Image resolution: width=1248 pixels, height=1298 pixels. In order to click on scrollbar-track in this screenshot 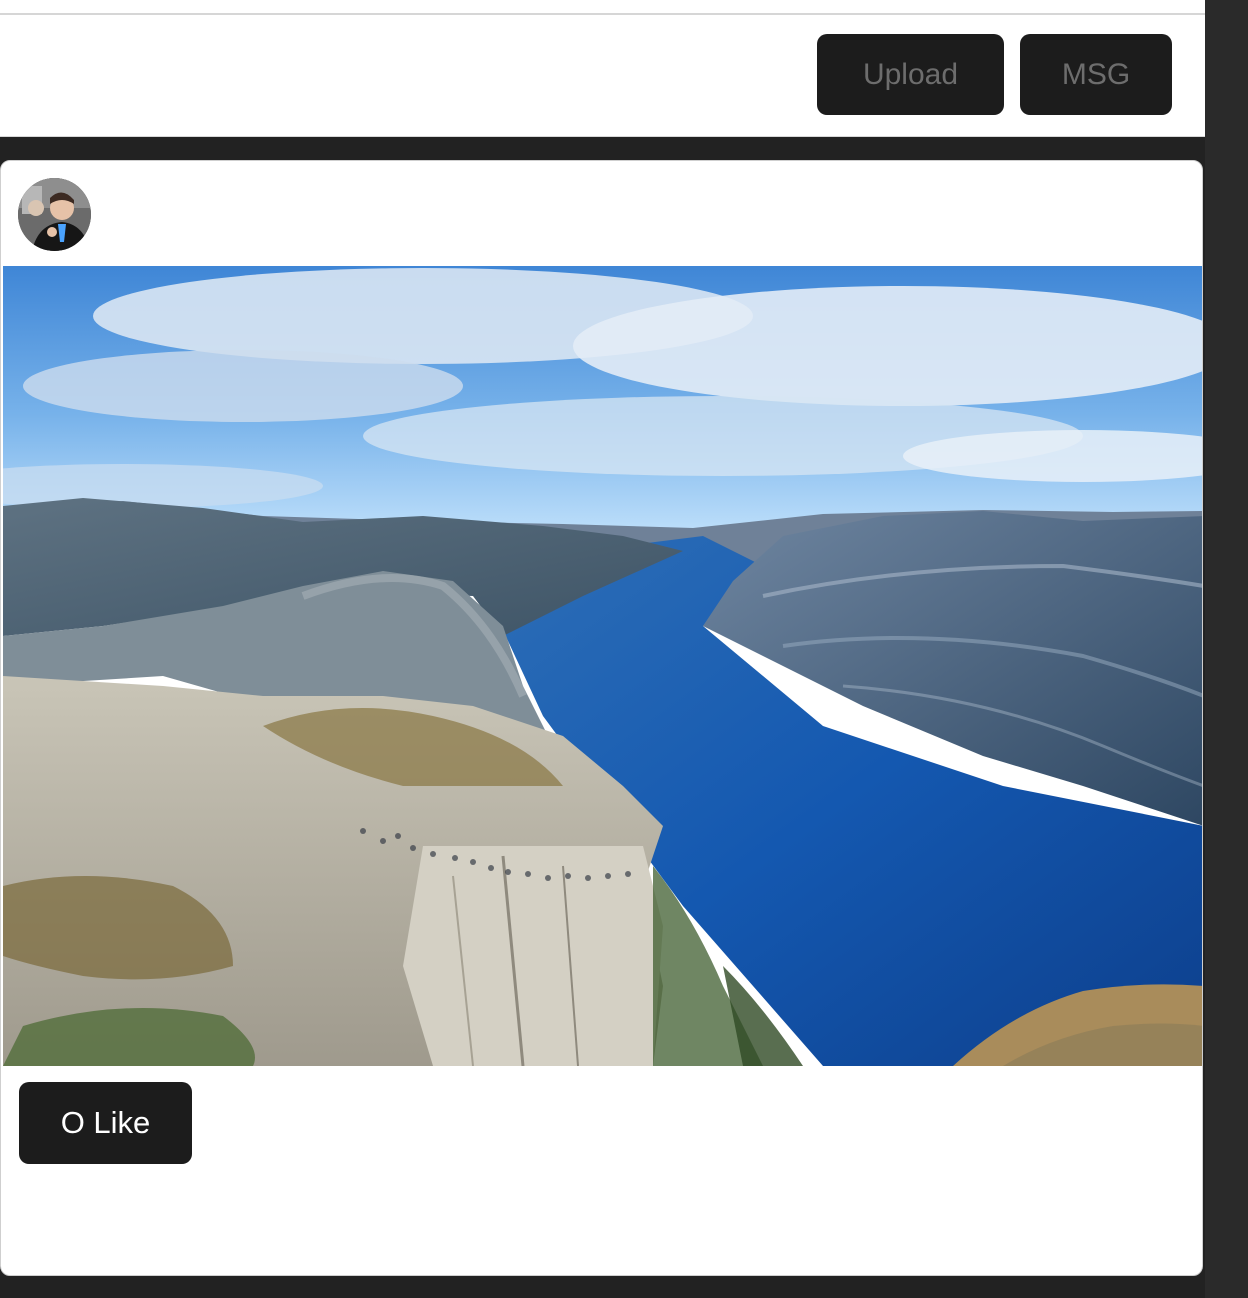, I will do `click(1226, 649)`.